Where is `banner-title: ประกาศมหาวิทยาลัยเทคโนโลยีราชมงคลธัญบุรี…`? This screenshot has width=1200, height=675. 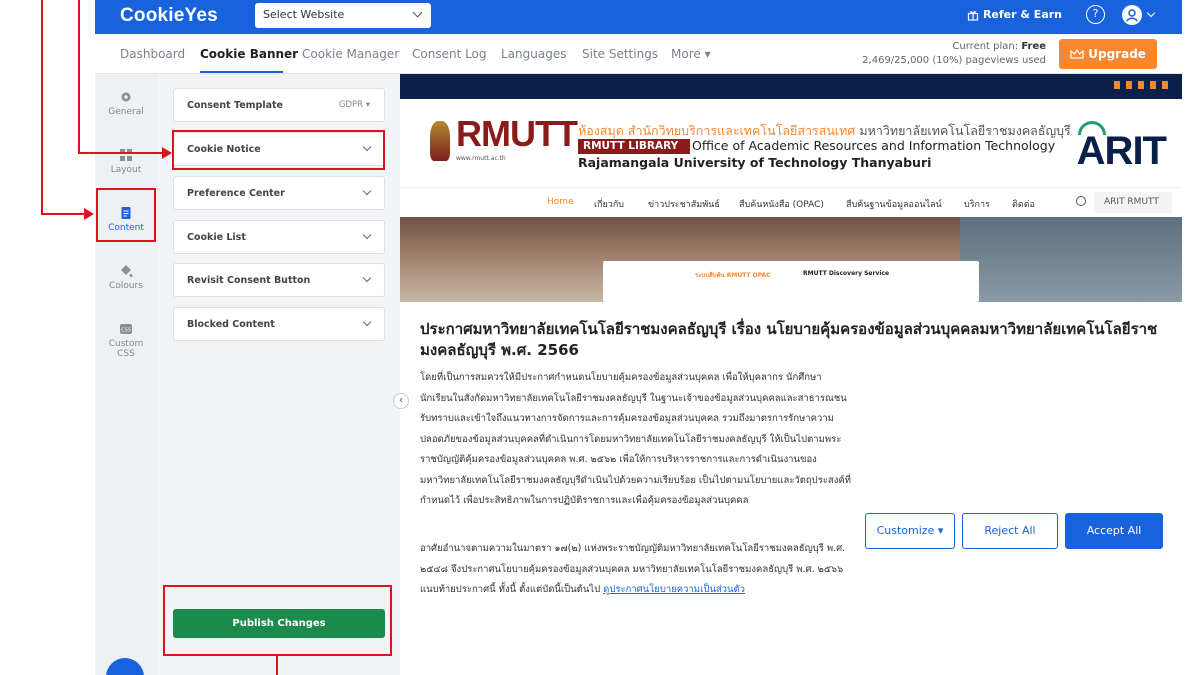
banner-title: ประกาศมหาวิทยาลัยเทคโนโลยีราชมงคลธัญบุรี… is located at coordinates (789, 339).